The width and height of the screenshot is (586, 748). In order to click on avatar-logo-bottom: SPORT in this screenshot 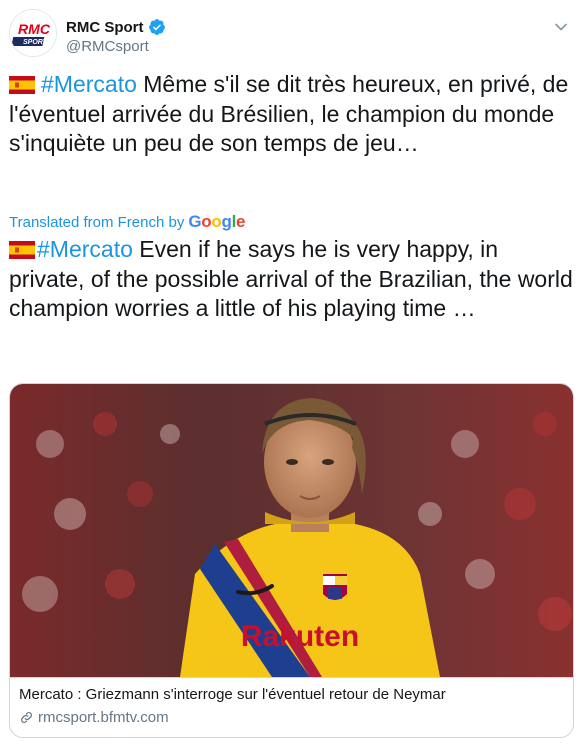, I will do `click(35, 42)`.